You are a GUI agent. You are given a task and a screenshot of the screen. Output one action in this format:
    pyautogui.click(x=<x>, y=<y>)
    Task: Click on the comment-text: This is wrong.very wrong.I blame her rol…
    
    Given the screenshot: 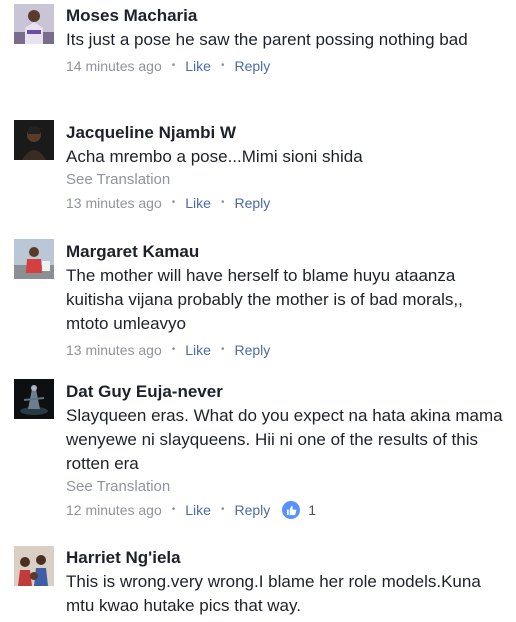 What is the action you would take?
    pyautogui.click(x=273, y=593)
    